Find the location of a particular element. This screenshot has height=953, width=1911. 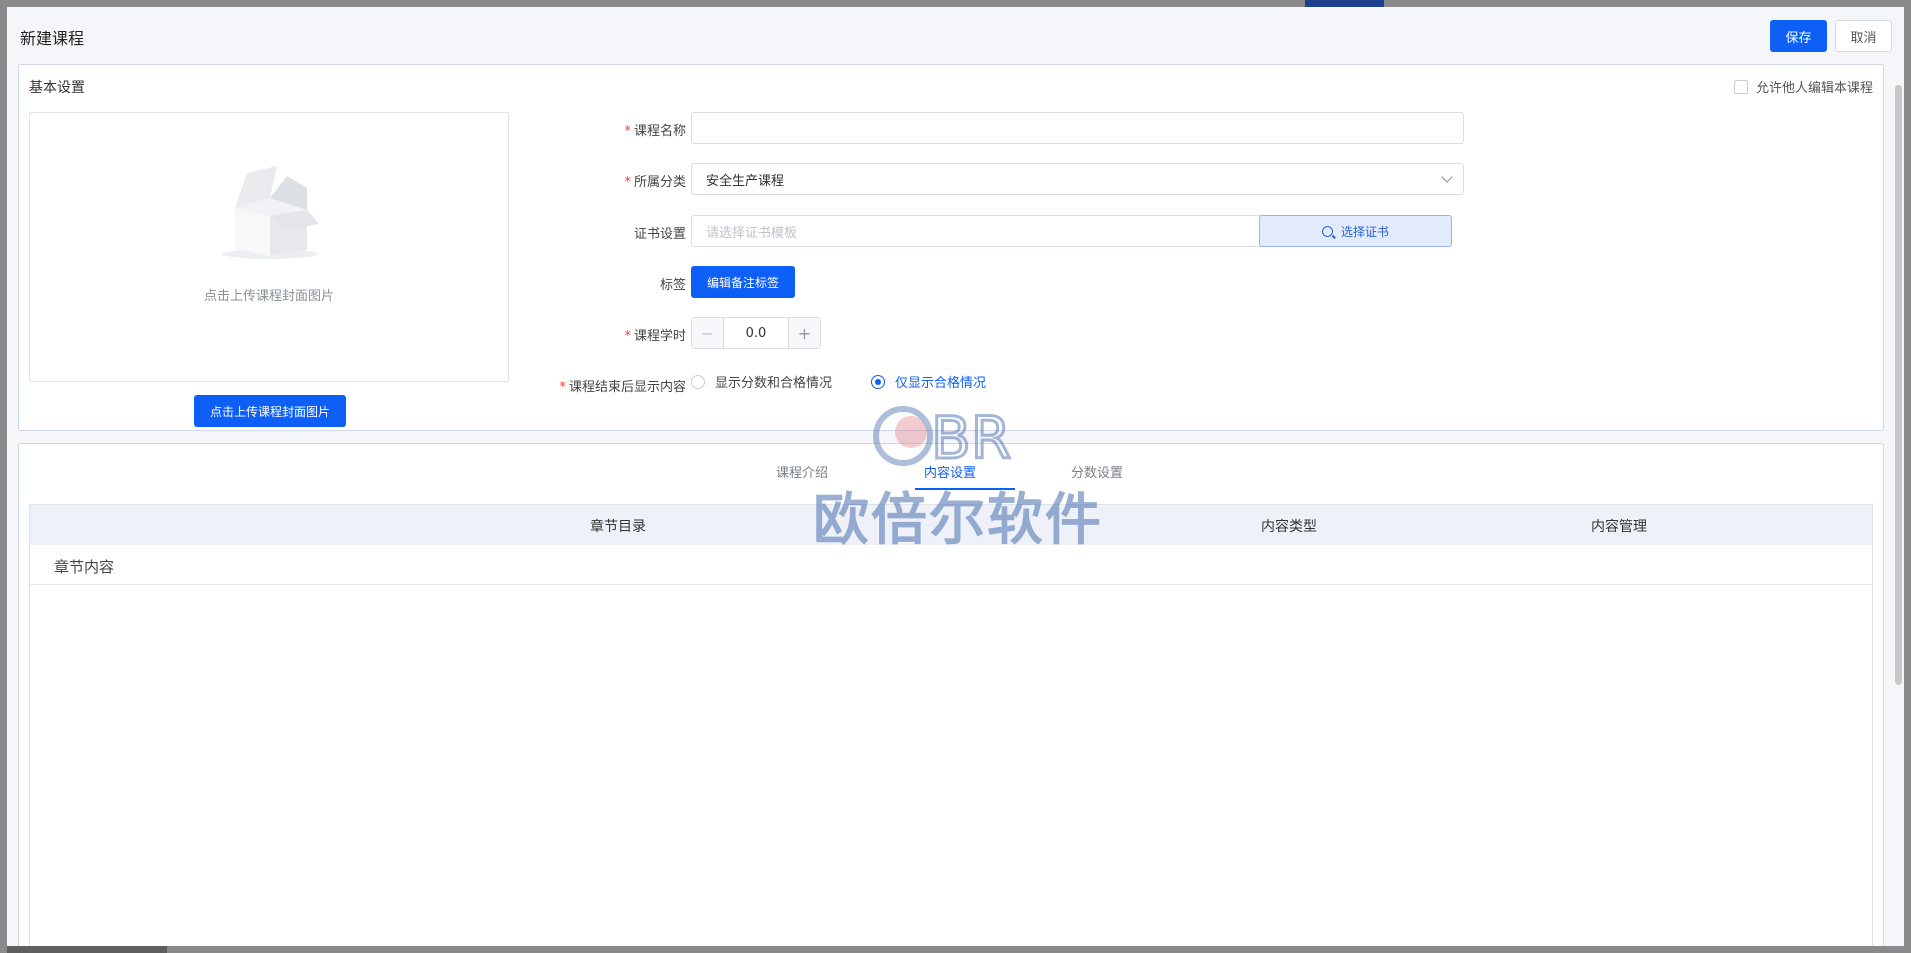

certificate-input: 请选择证书模板 is located at coordinates (981, 231).